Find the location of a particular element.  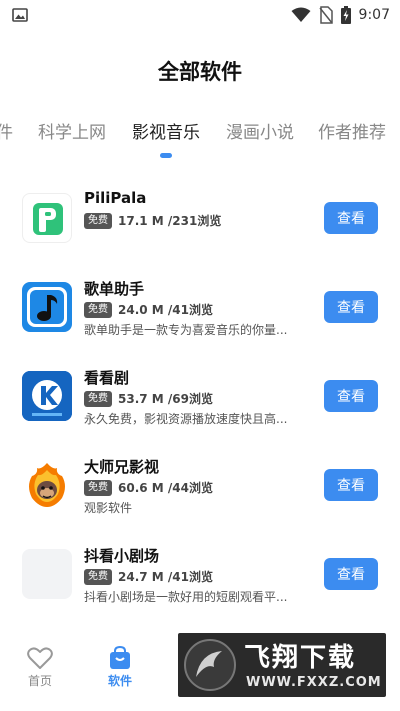

watermark: 飞翔下载 WWW.FXXZ.COM is located at coordinates (282, 665).